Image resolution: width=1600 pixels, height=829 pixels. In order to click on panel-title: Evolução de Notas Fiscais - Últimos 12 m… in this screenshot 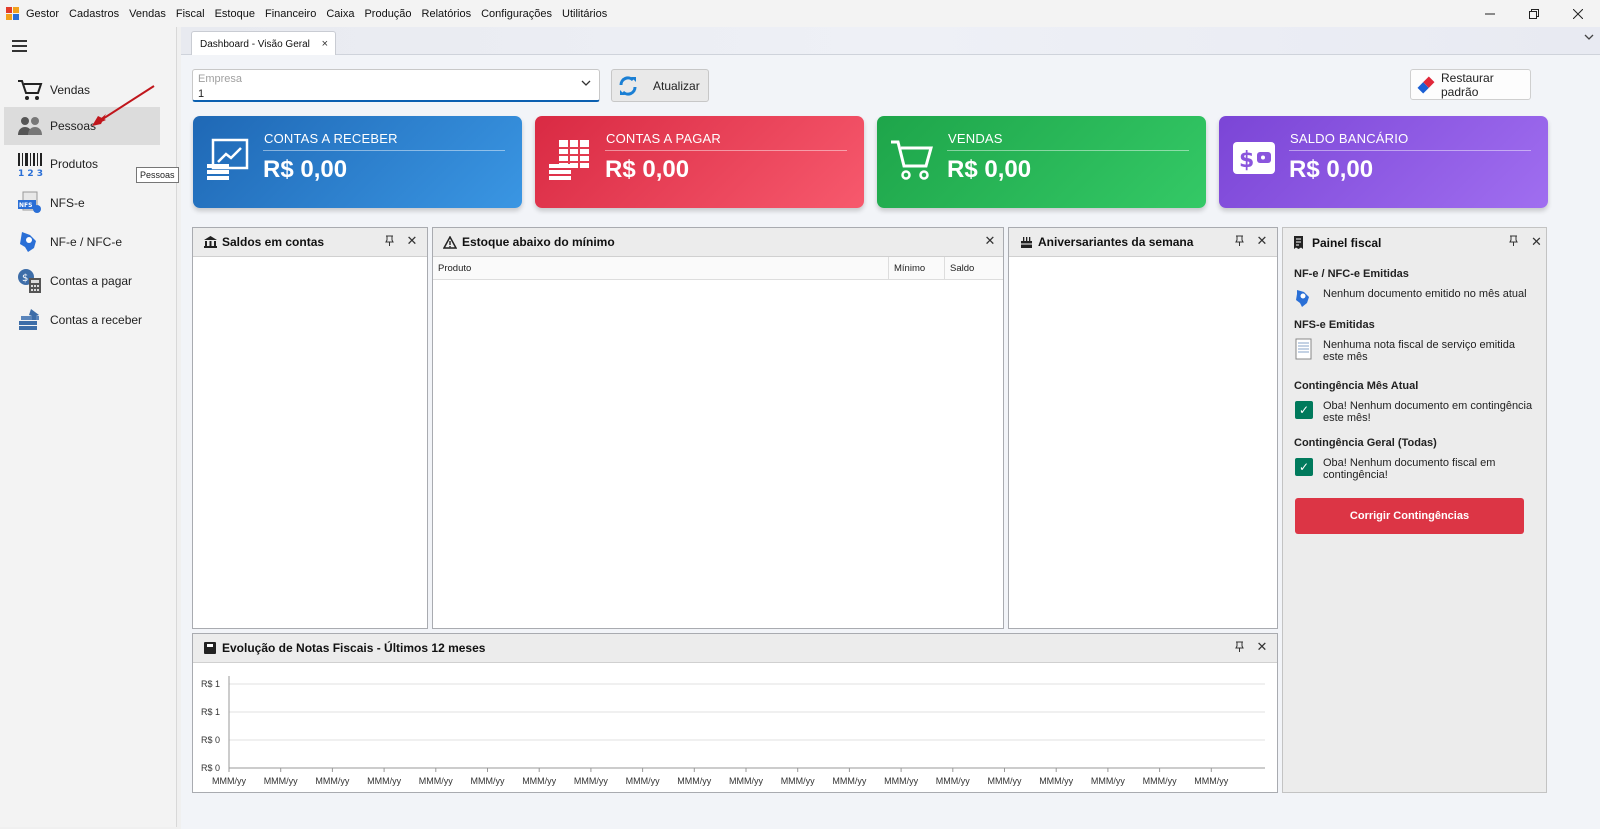, I will do `click(354, 648)`.